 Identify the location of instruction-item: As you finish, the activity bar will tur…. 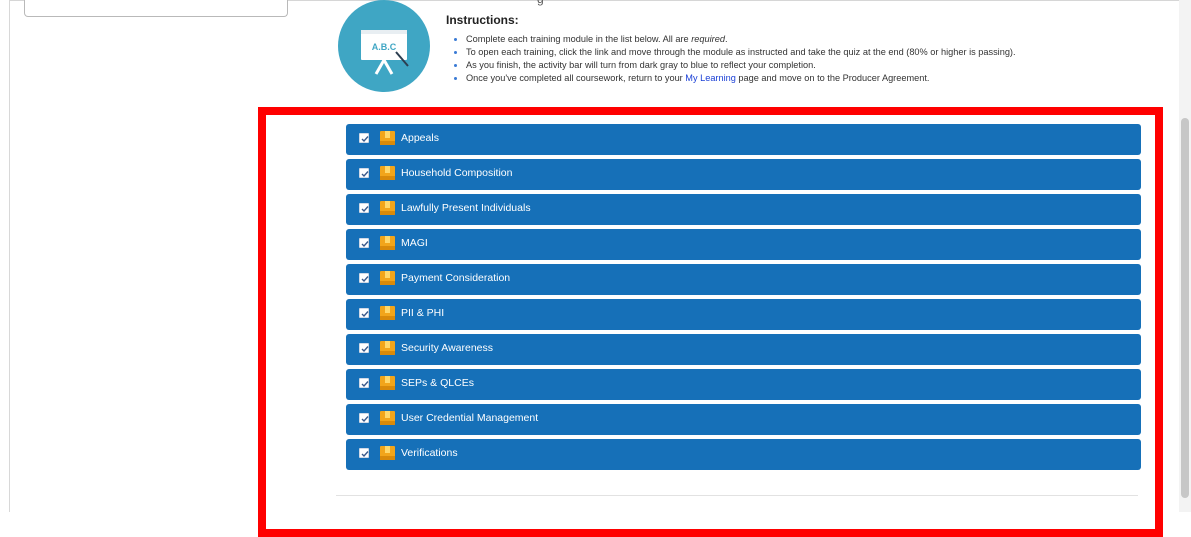
(734, 65).